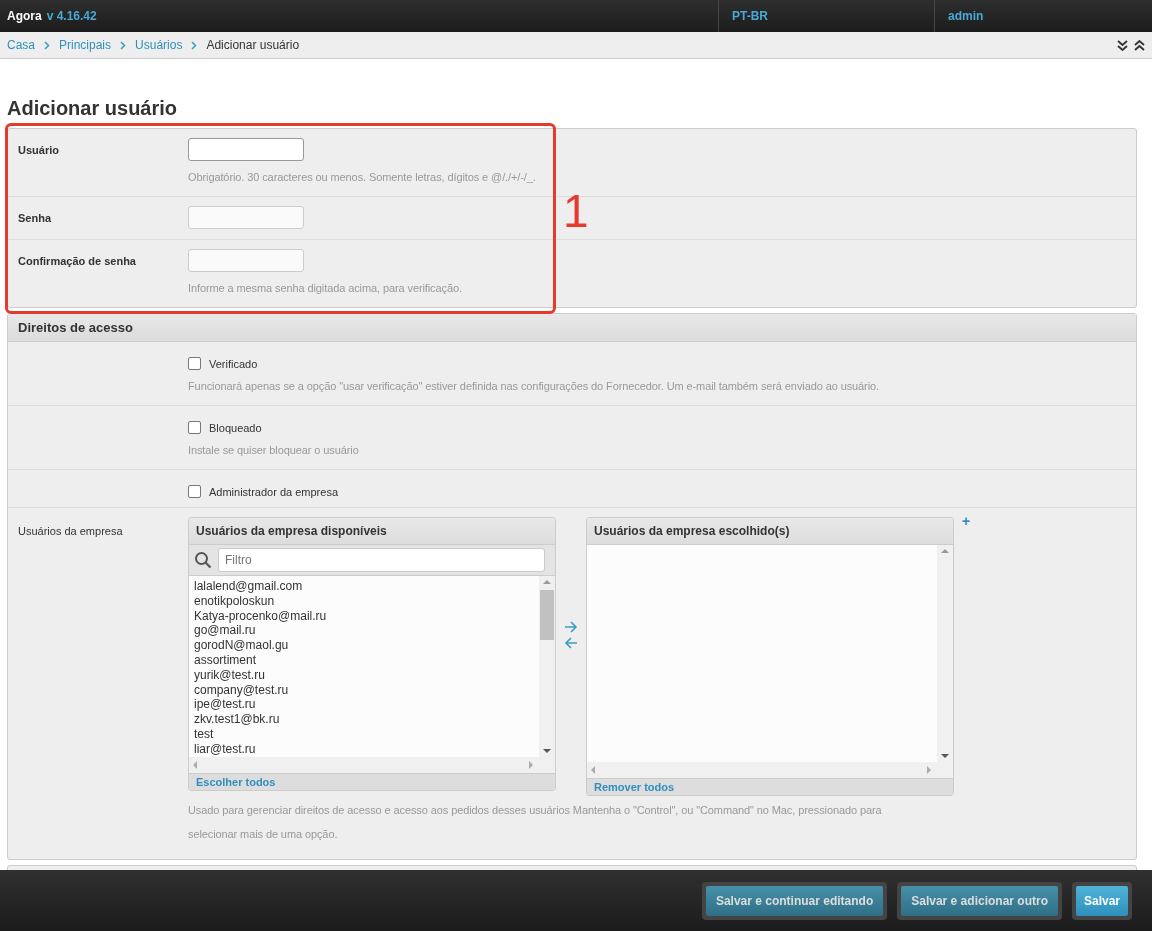 The image size is (1152, 931). I want to click on help-text: Informe a mesma senha digitada acima, para verificação., so click(325, 288).